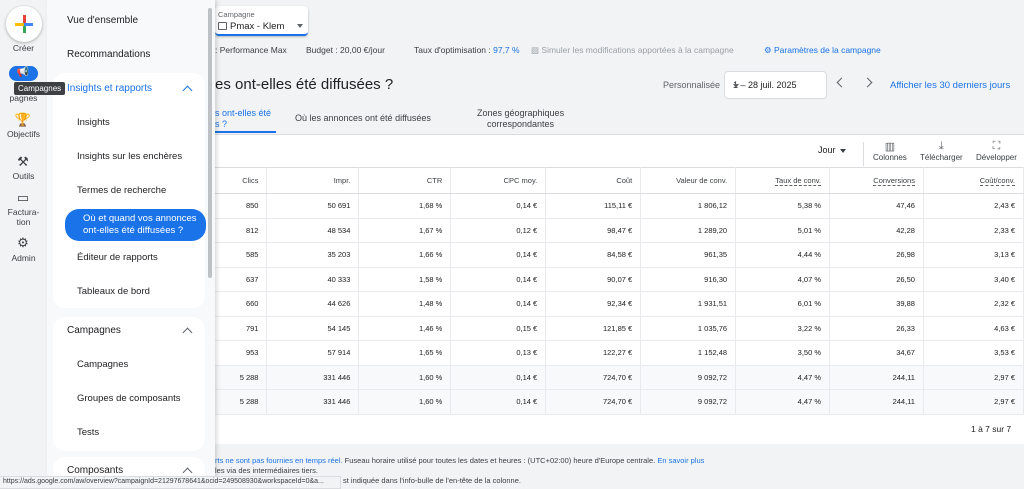 This screenshot has width=1024, height=489. I want to click on campaign-settings-label: Paramètres de la campagne, so click(827, 50).